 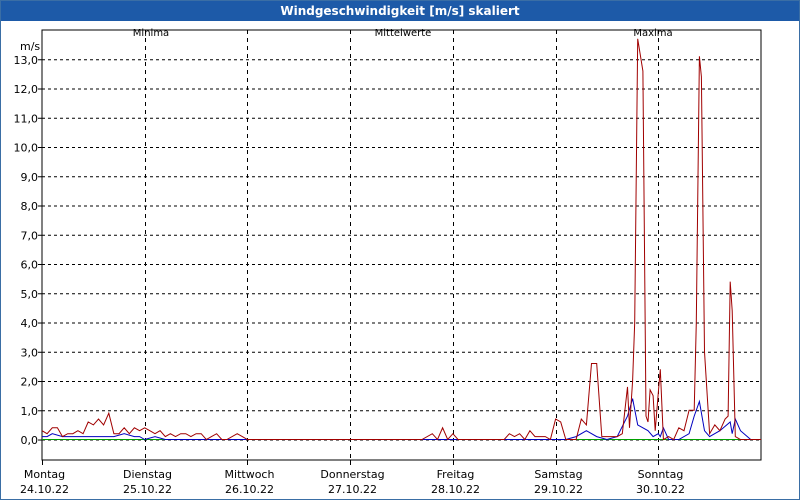 What do you see at coordinates (352, 489) in the screenshot?
I see `x-tick-label-date: 27.10.22` at bounding box center [352, 489].